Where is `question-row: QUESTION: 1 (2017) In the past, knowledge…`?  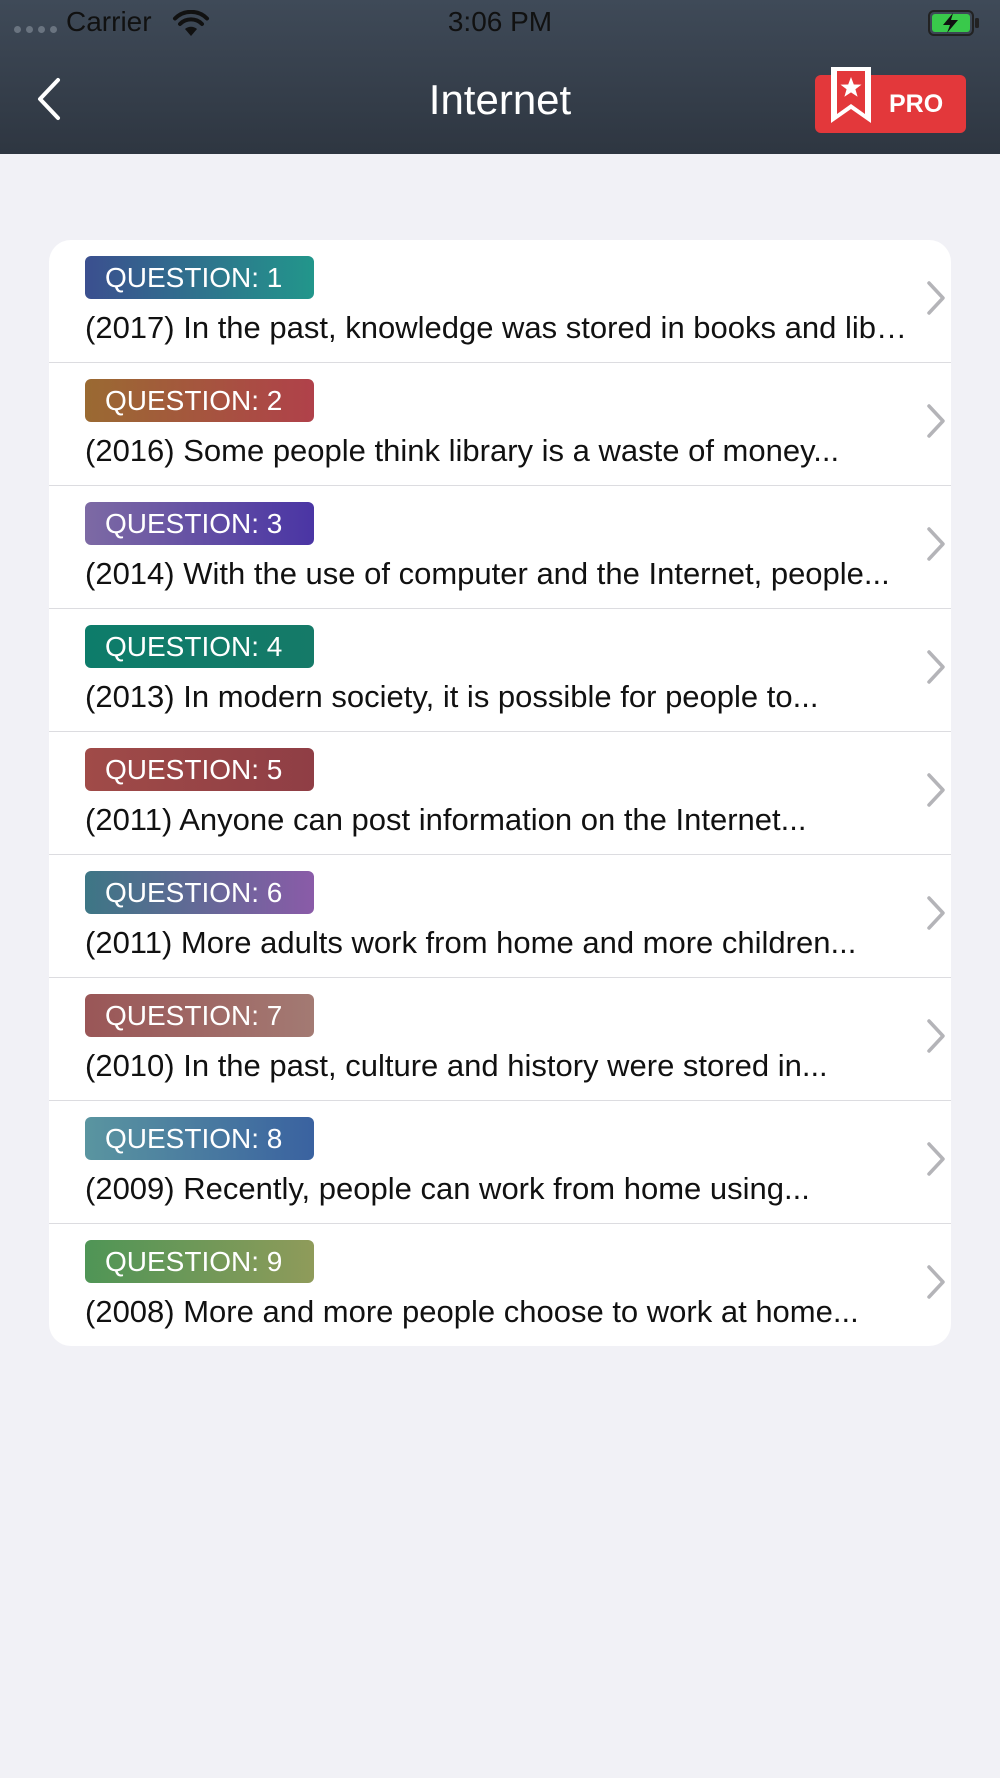 question-row: QUESTION: 1 (2017) In the past, knowledge… is located at coordinates (500, 301).